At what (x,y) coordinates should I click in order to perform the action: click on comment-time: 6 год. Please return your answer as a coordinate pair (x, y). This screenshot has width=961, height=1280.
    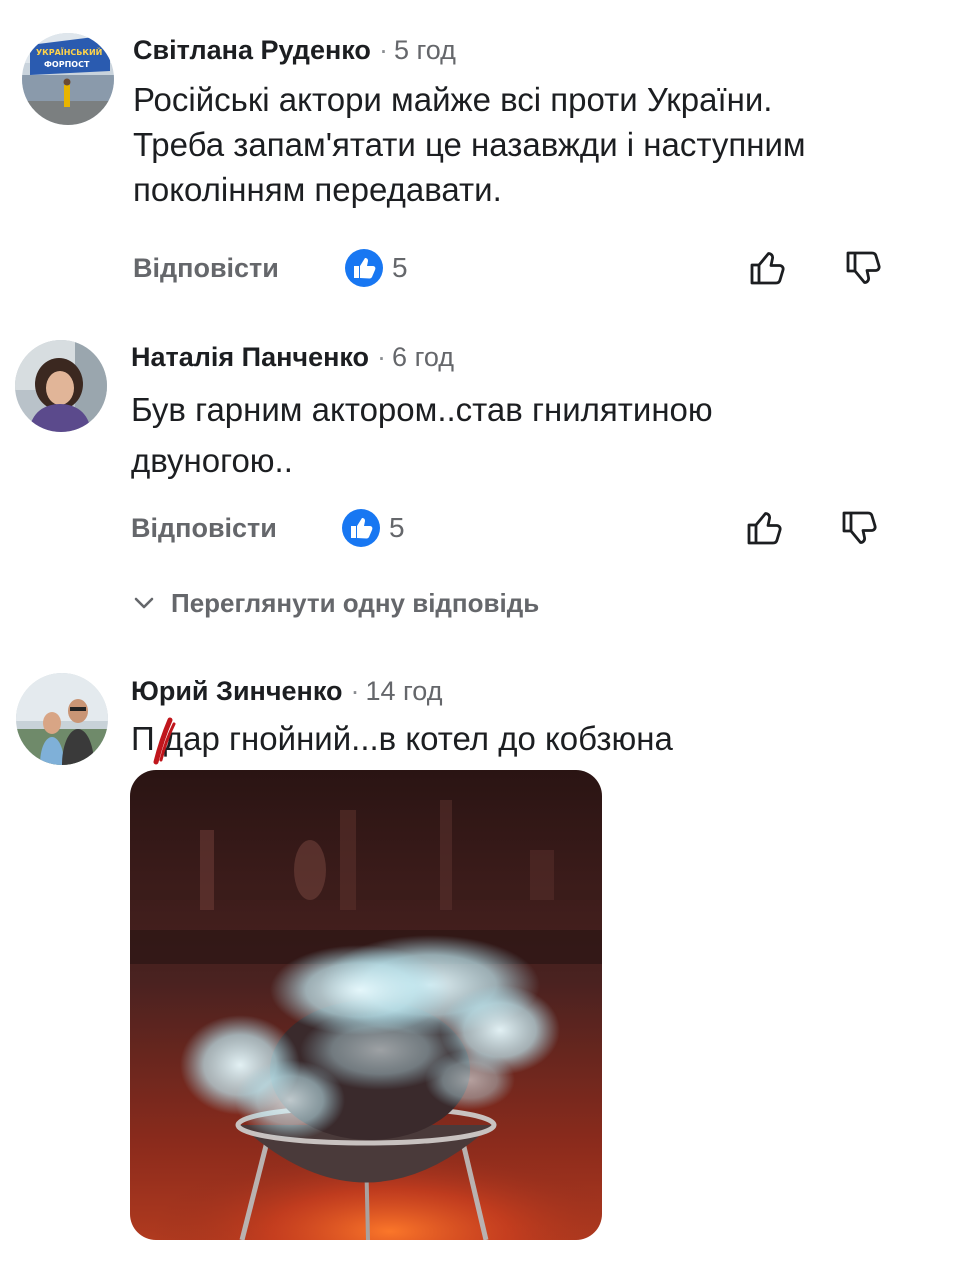
    Looking at the image, I should click on (423, 357).